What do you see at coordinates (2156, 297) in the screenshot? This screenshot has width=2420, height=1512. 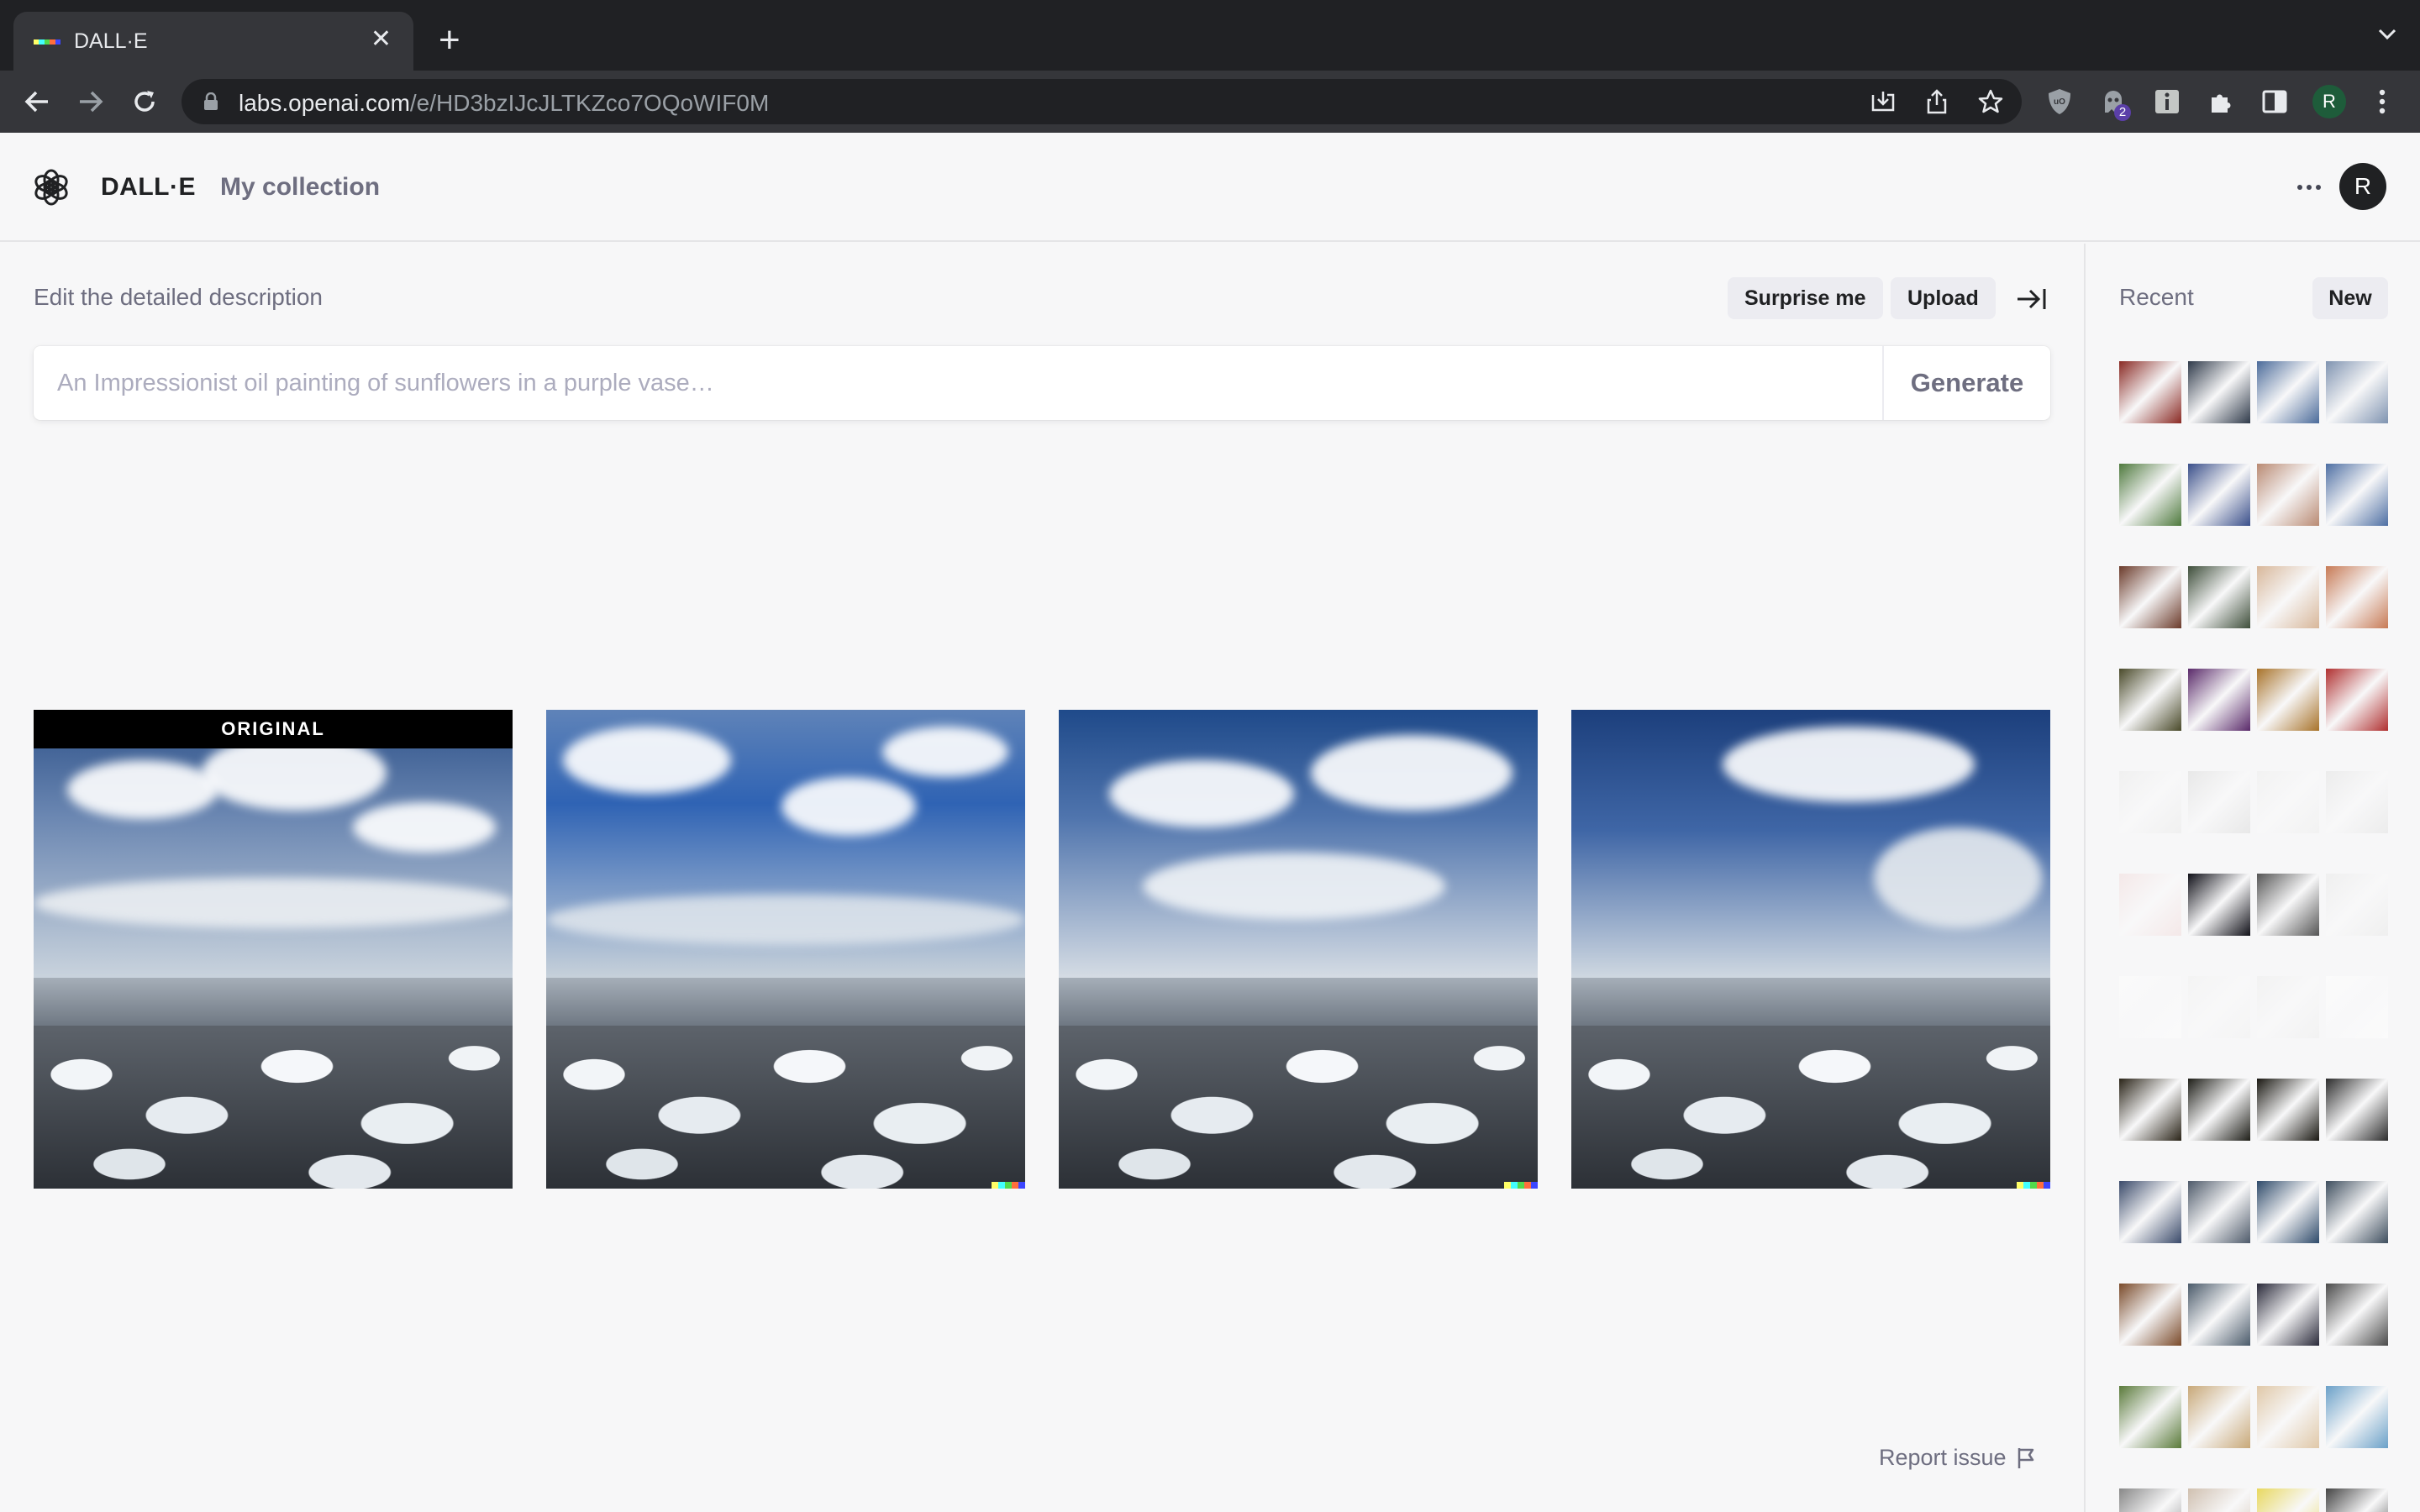 I see `recent-label: Recent` at bounding box center [2156, 297].